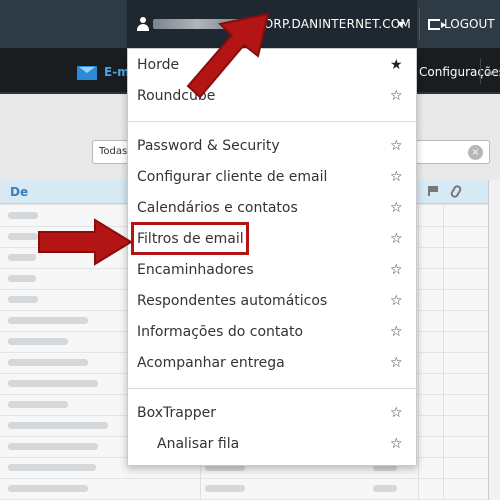  What do you see at coordinates (198, 444) in the screenshot?
I see `menu-item-review-queue: Analisar fila` at bounding box center [198, 444].